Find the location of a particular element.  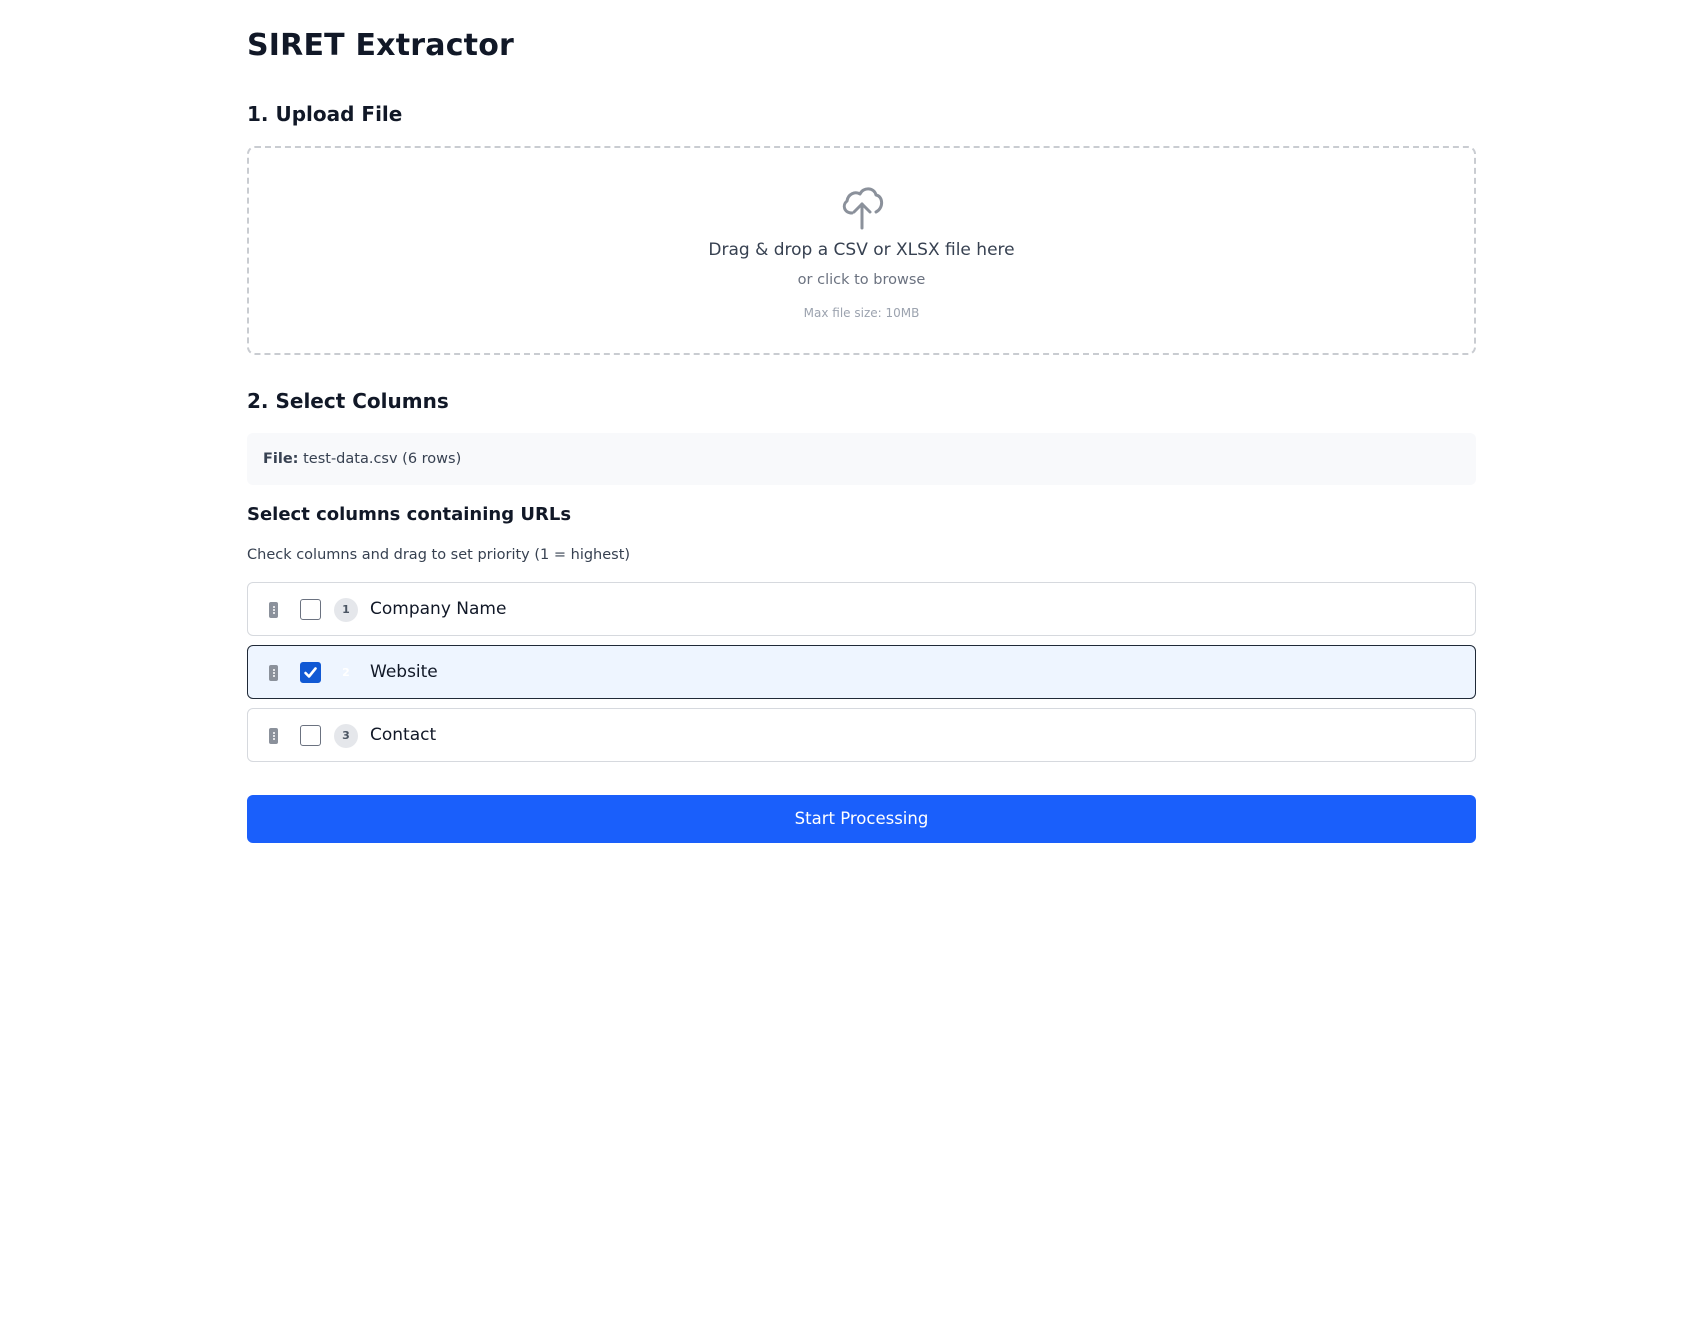

priority-badge: 1 is located at coordinates (346, 610).